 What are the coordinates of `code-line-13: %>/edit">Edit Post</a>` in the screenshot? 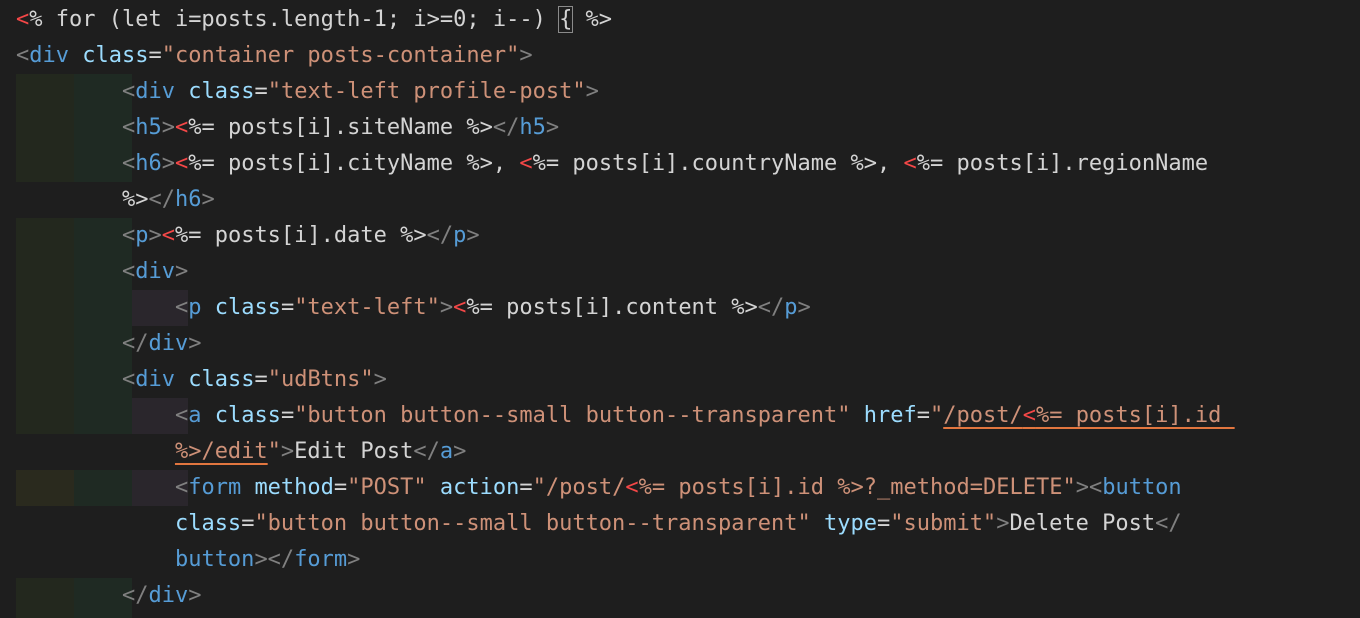 It's located at (241, 452).